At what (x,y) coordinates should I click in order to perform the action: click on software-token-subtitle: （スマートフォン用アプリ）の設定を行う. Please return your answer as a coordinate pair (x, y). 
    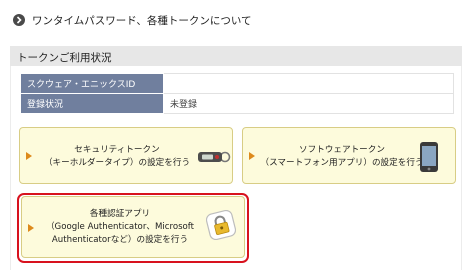
    Looking at the image, I should click on (342, 163).